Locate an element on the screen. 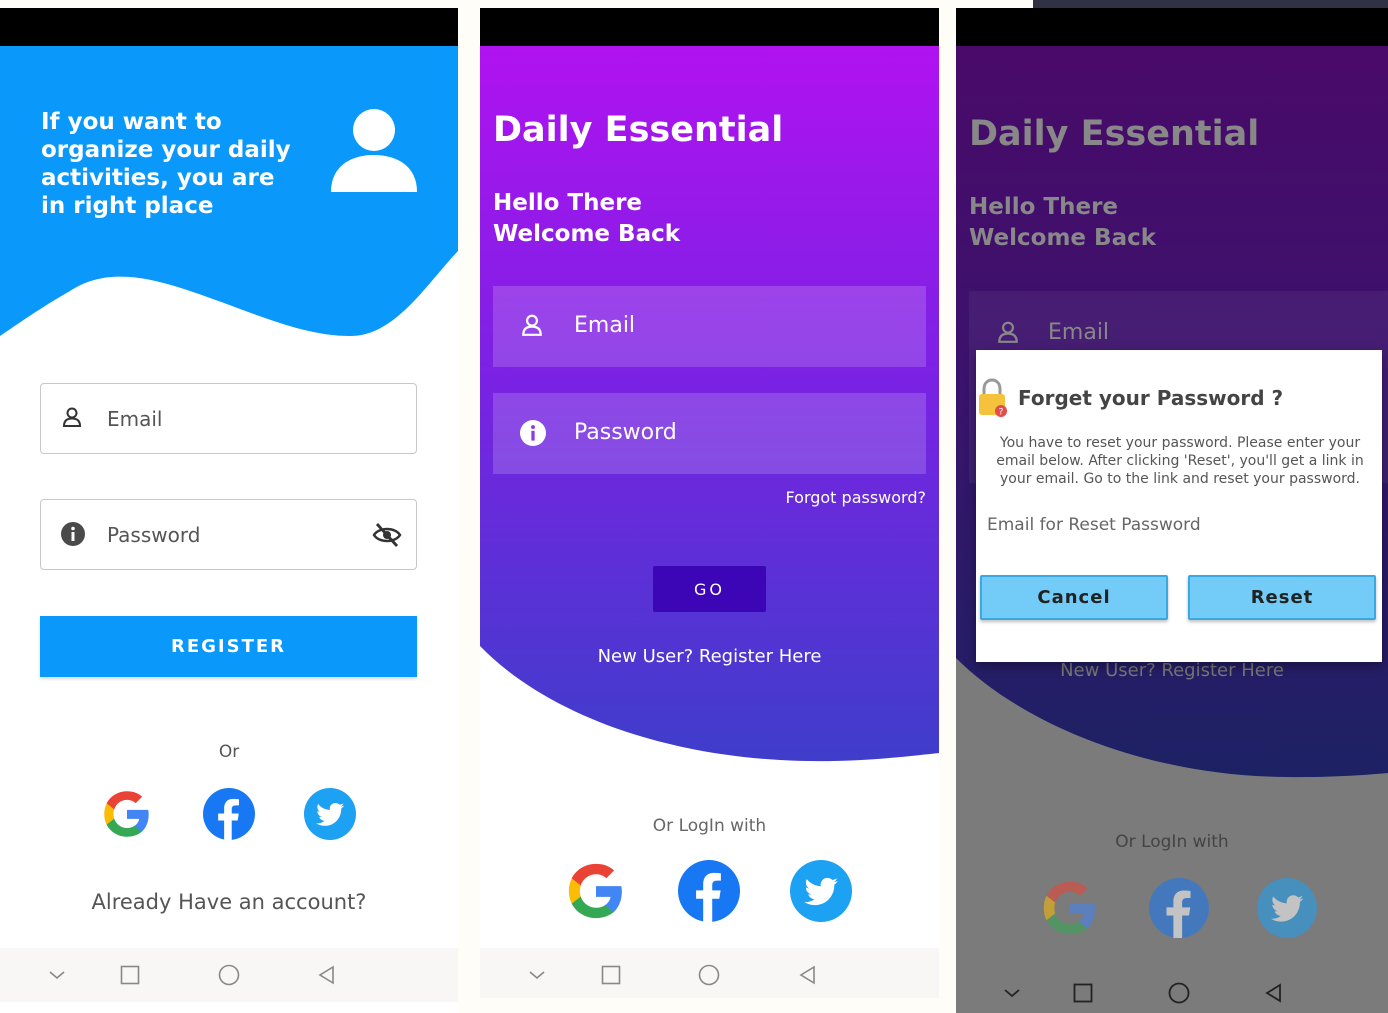  reset-button: Reset is located at coordinates (1282, 597).